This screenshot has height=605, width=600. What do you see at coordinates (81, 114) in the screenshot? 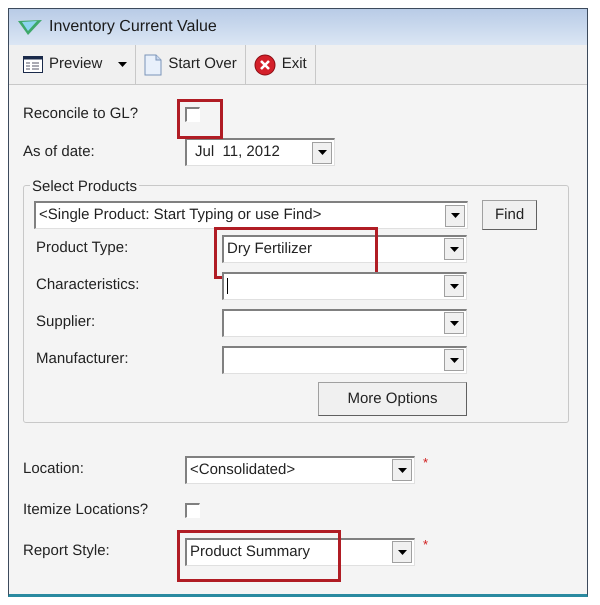
I see `field-label: Reconcile to GL?` at bounding box center [81, 114].